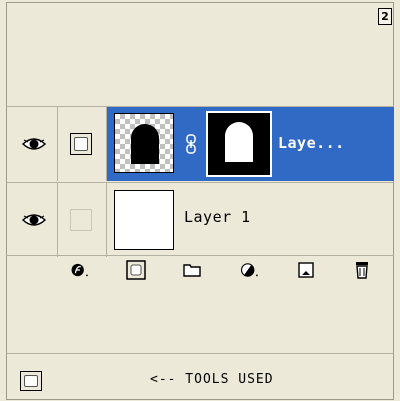  What do you see at coordinates (217, 217) in the screenshot?
I see `layer-name: Layer 1` at bounding box center [217, 217].